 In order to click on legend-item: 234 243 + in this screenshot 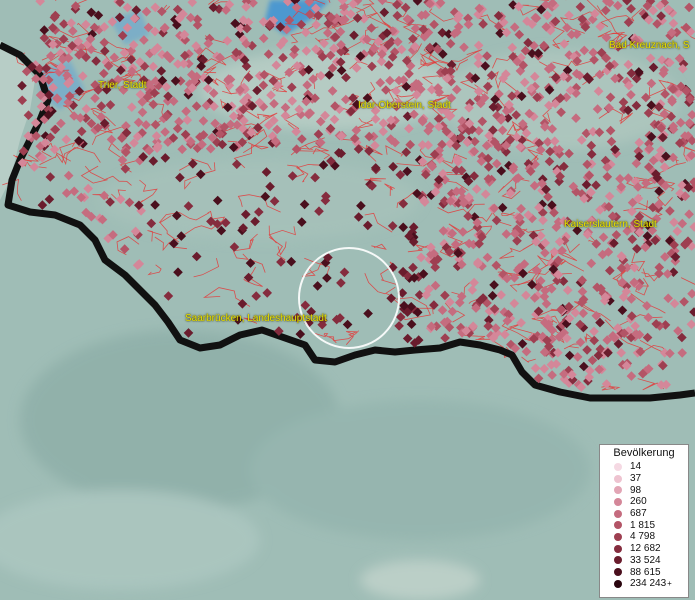, I will do `click(651, 584)`.